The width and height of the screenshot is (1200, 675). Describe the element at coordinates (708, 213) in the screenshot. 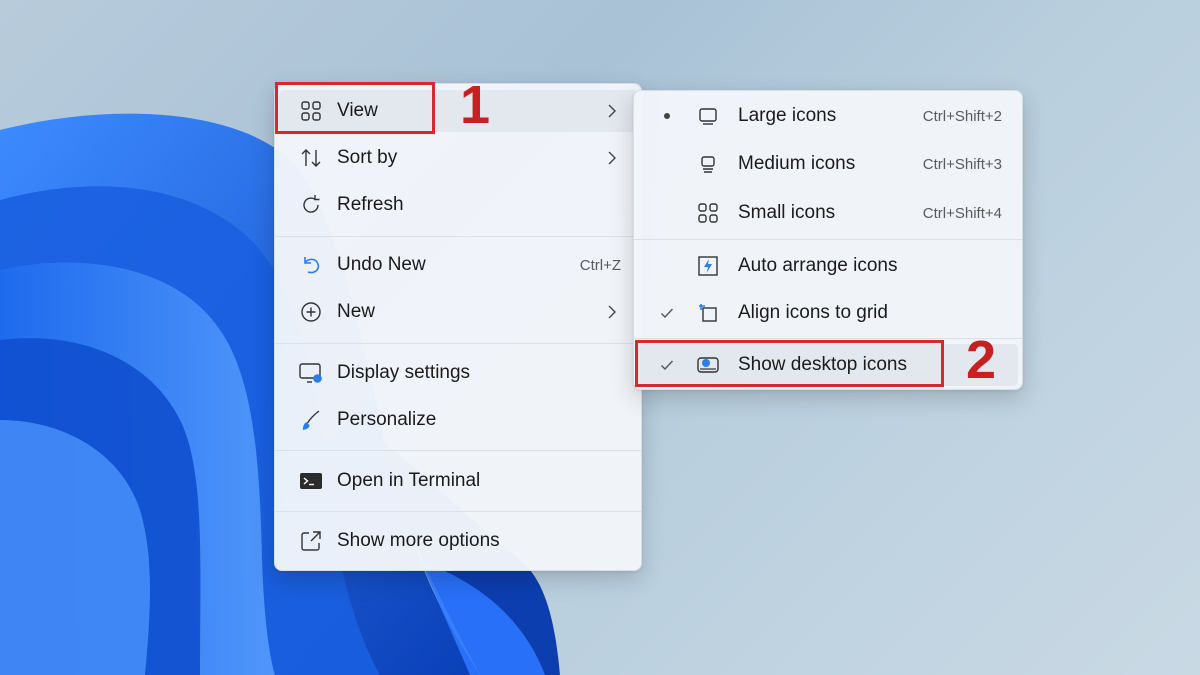

I see `small-icons-icon` at that location.